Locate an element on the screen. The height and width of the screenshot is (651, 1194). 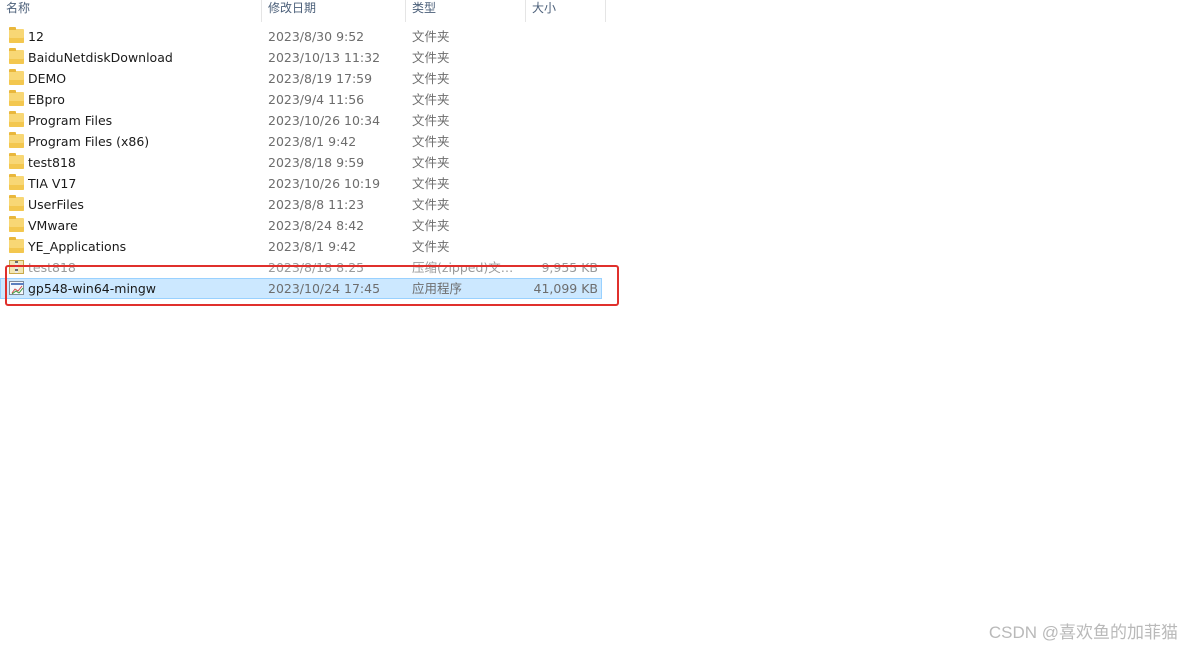
file-row: VMware 2023/8/24 8:42 文件夹 is located at coordinates (305, 225).